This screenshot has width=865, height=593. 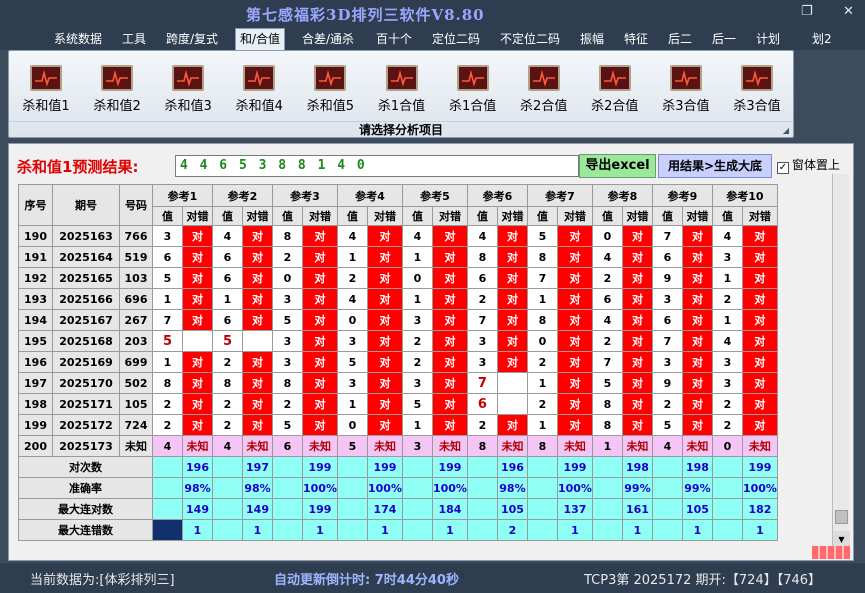 I want to click on ref-header: 参考7, so click(x=559, y=195).